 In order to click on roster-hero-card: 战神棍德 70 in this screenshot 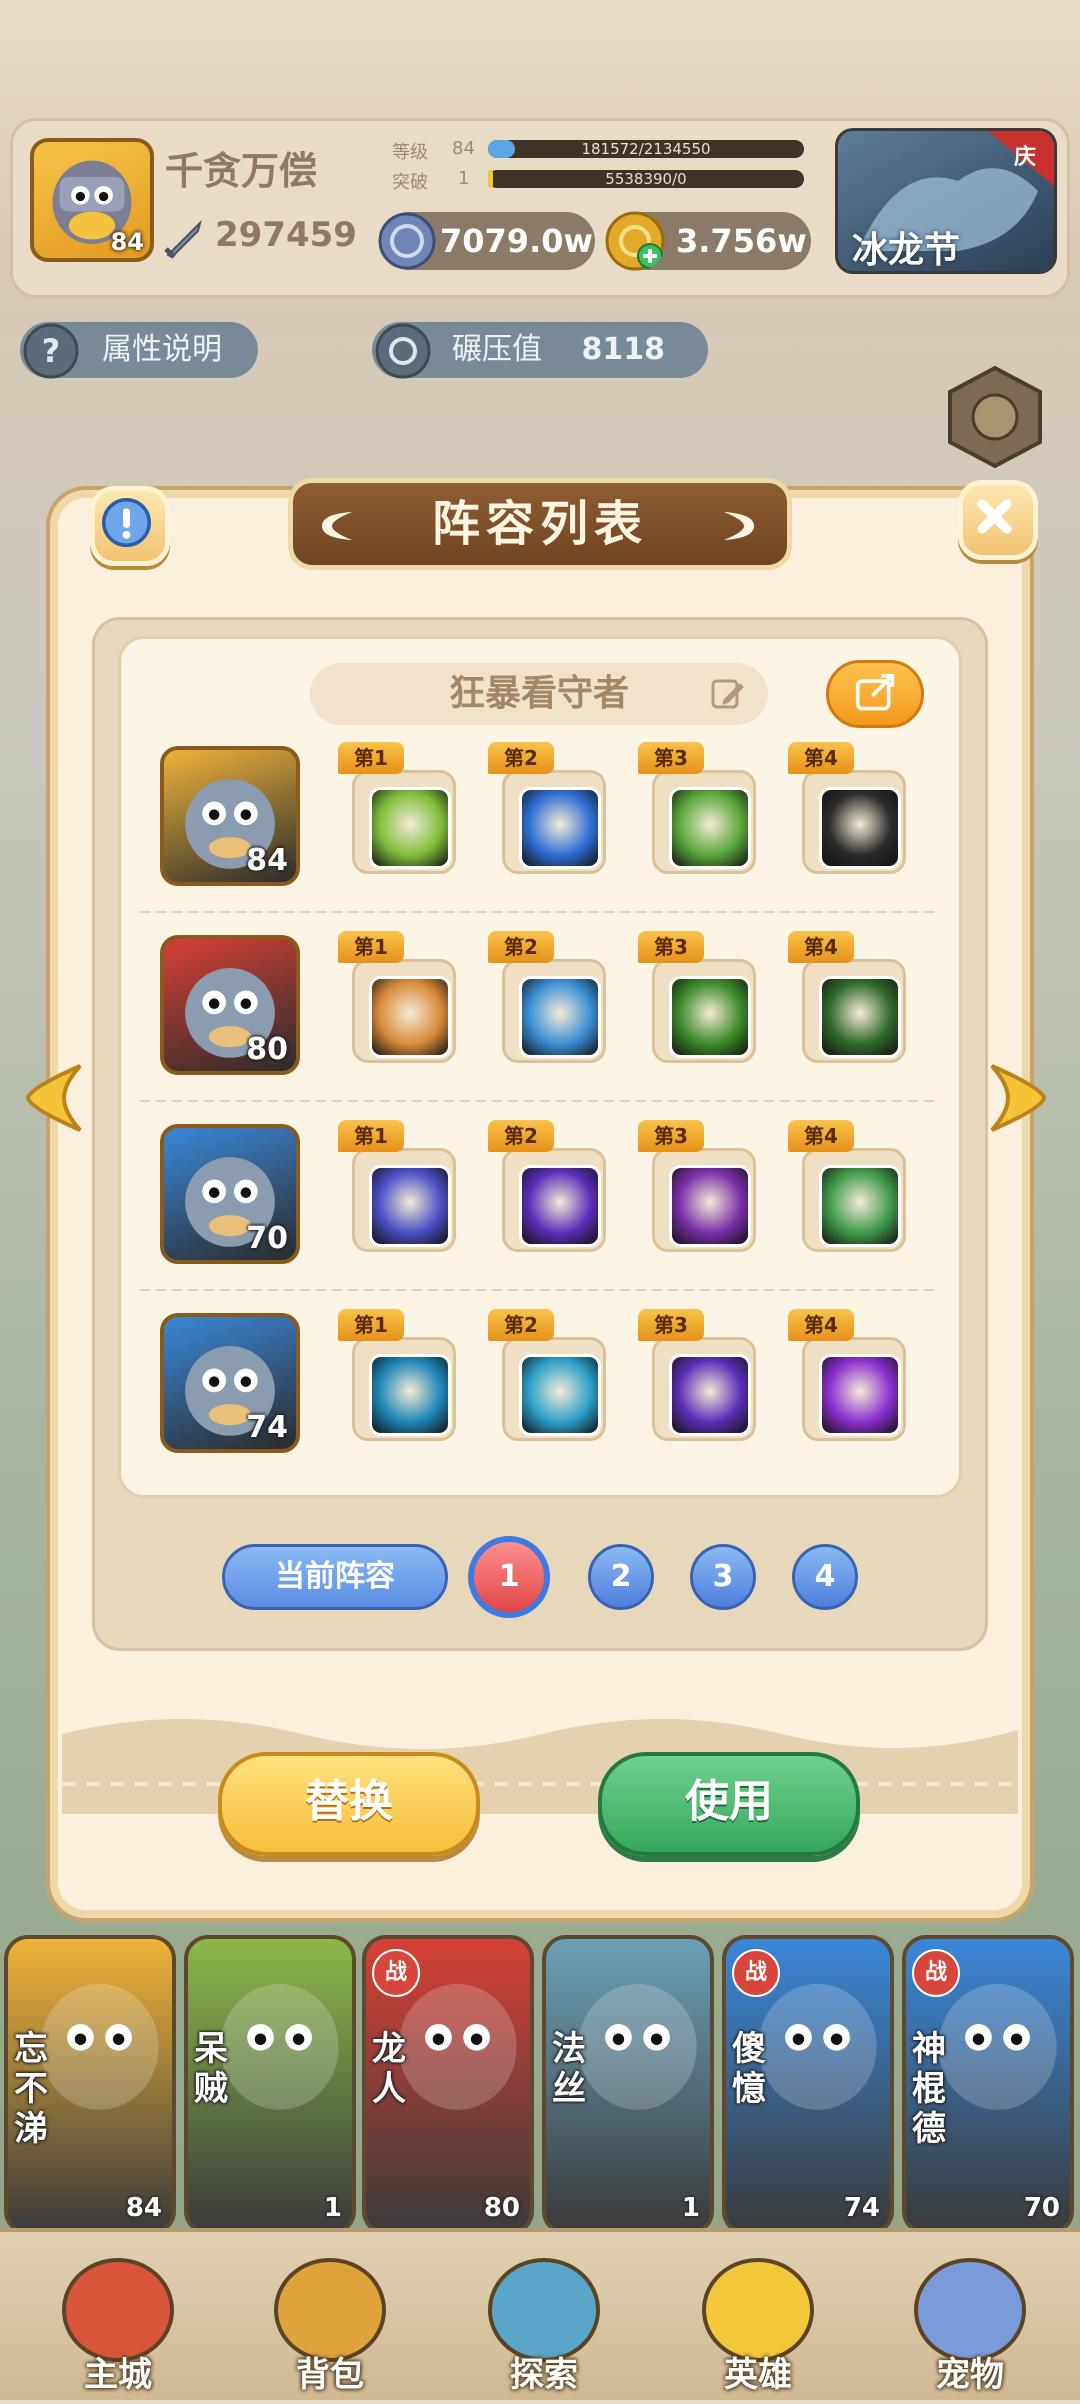, I will do `click(988, 2085)`.